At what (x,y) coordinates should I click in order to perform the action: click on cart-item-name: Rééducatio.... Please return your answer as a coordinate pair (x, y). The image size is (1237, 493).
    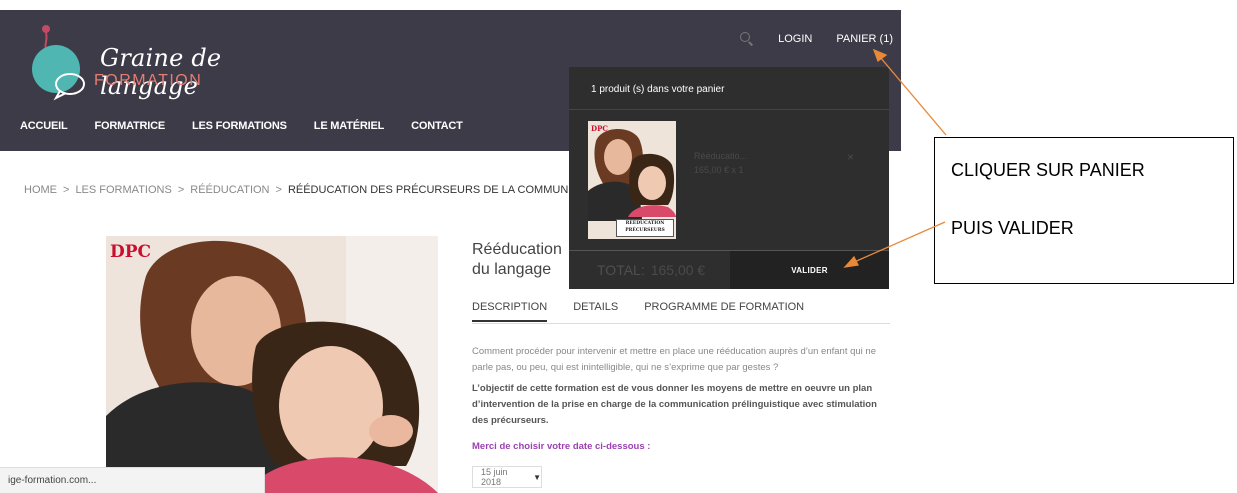
    Looking at the image, I should click on (720, 156).